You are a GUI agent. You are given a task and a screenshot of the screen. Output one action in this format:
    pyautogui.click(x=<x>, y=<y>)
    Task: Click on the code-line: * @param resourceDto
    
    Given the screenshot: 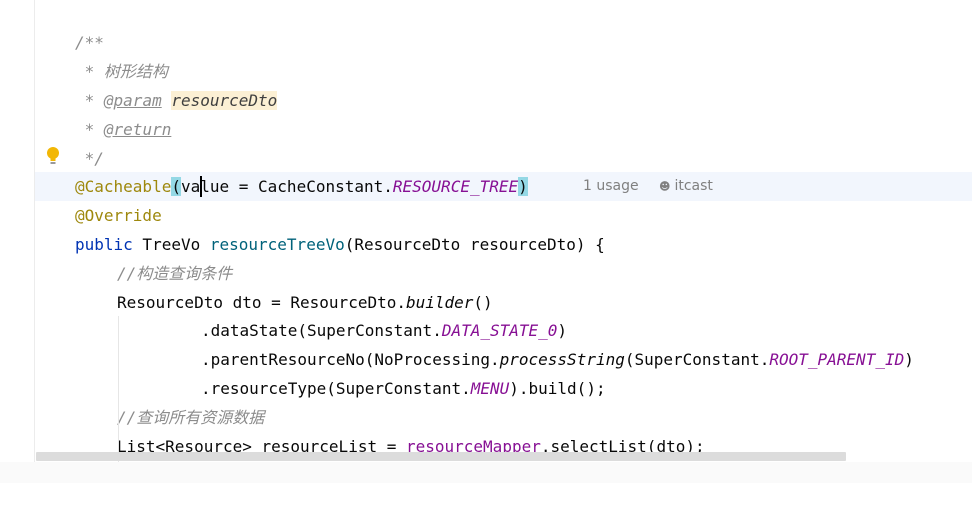 What is the action you would take?
    pyautogui.click(x=503, y=100)
    